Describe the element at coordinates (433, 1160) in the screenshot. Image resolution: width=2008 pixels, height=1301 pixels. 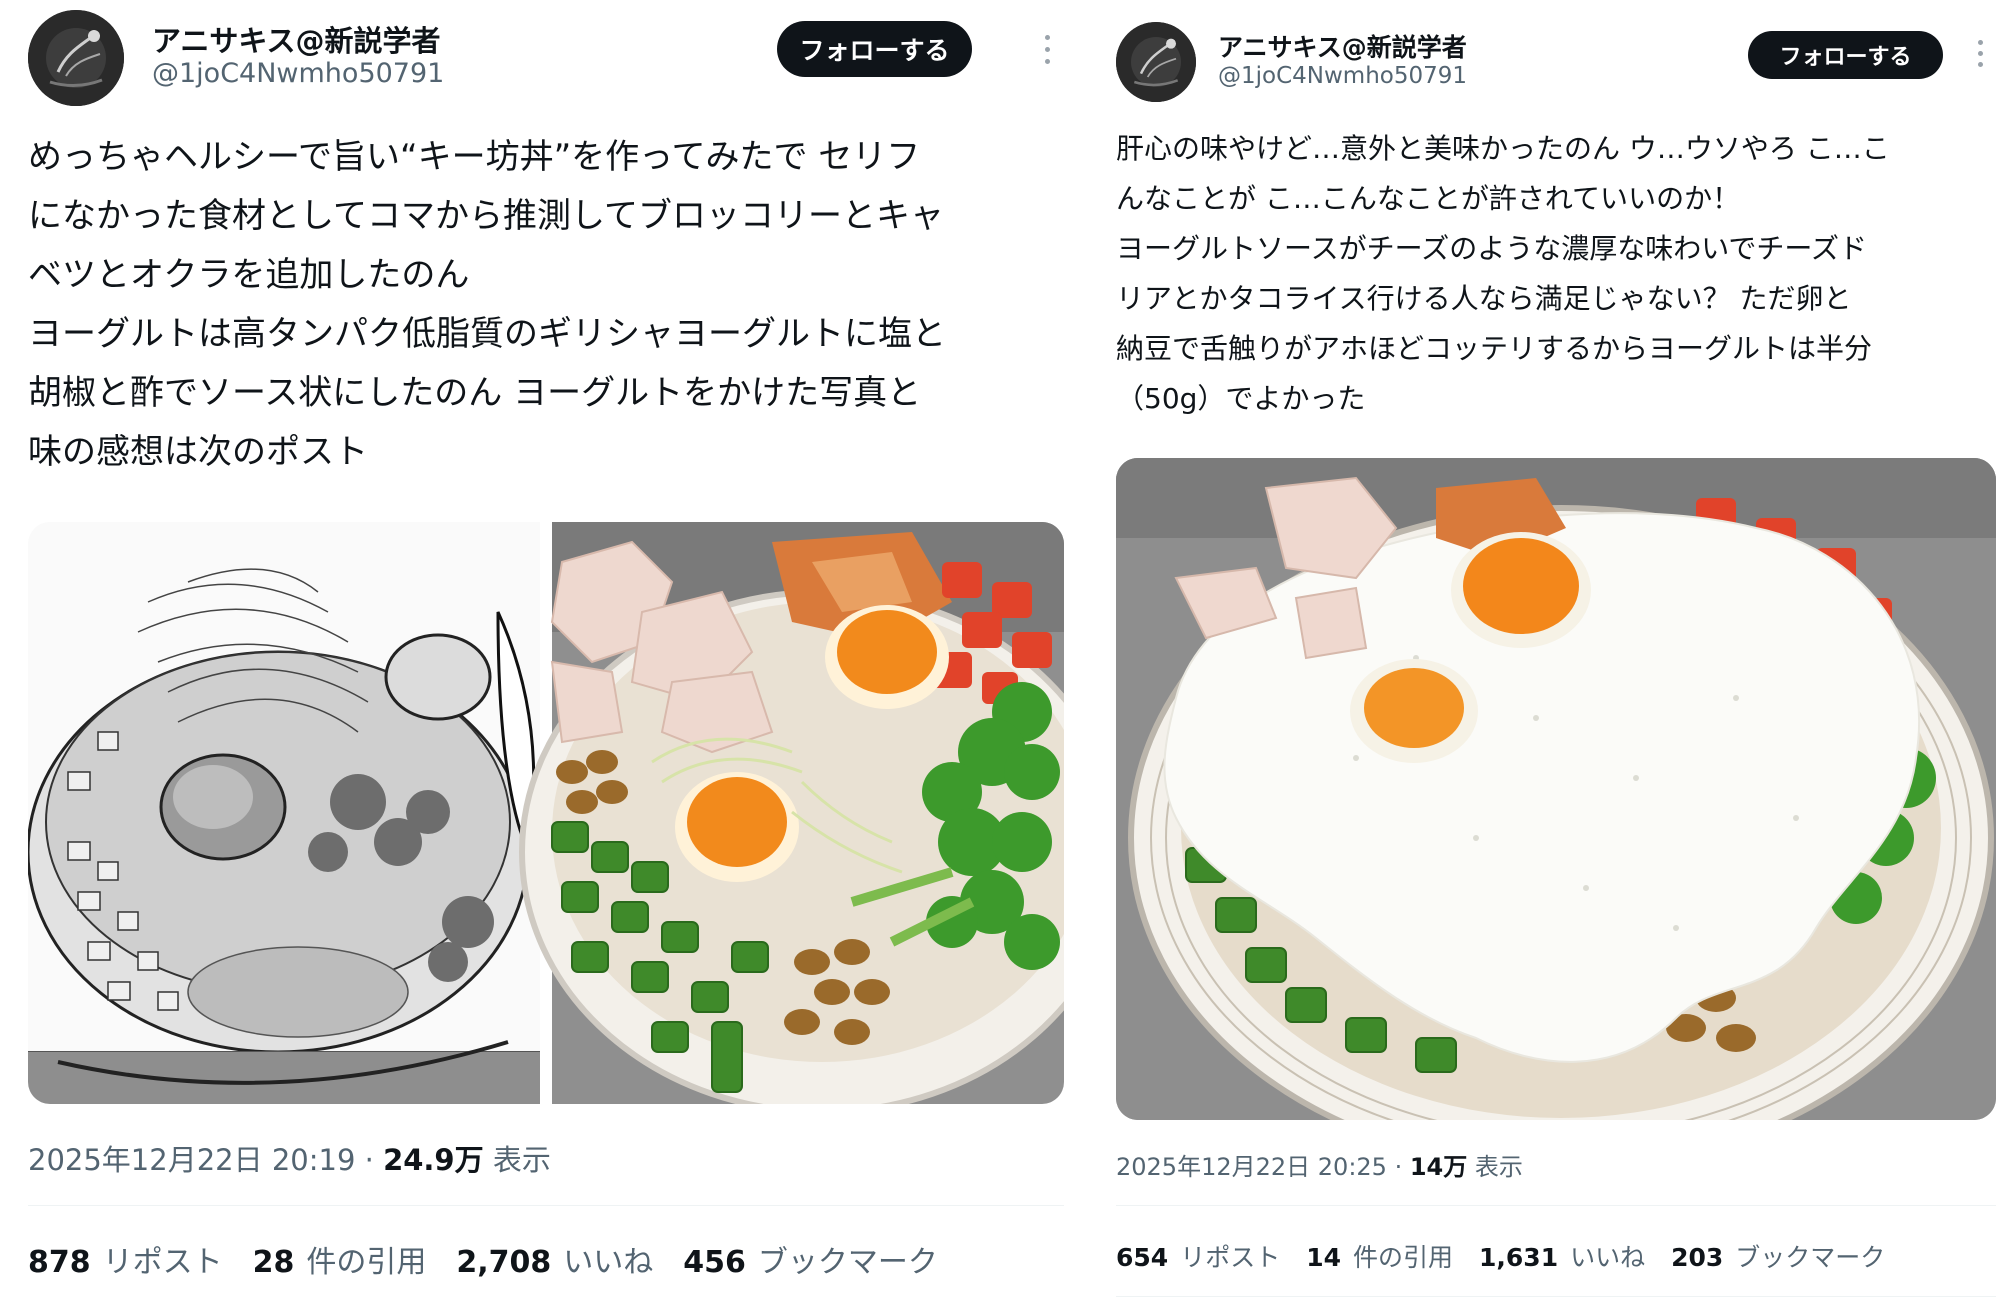
I see `views-count: 24.9万` at that location.